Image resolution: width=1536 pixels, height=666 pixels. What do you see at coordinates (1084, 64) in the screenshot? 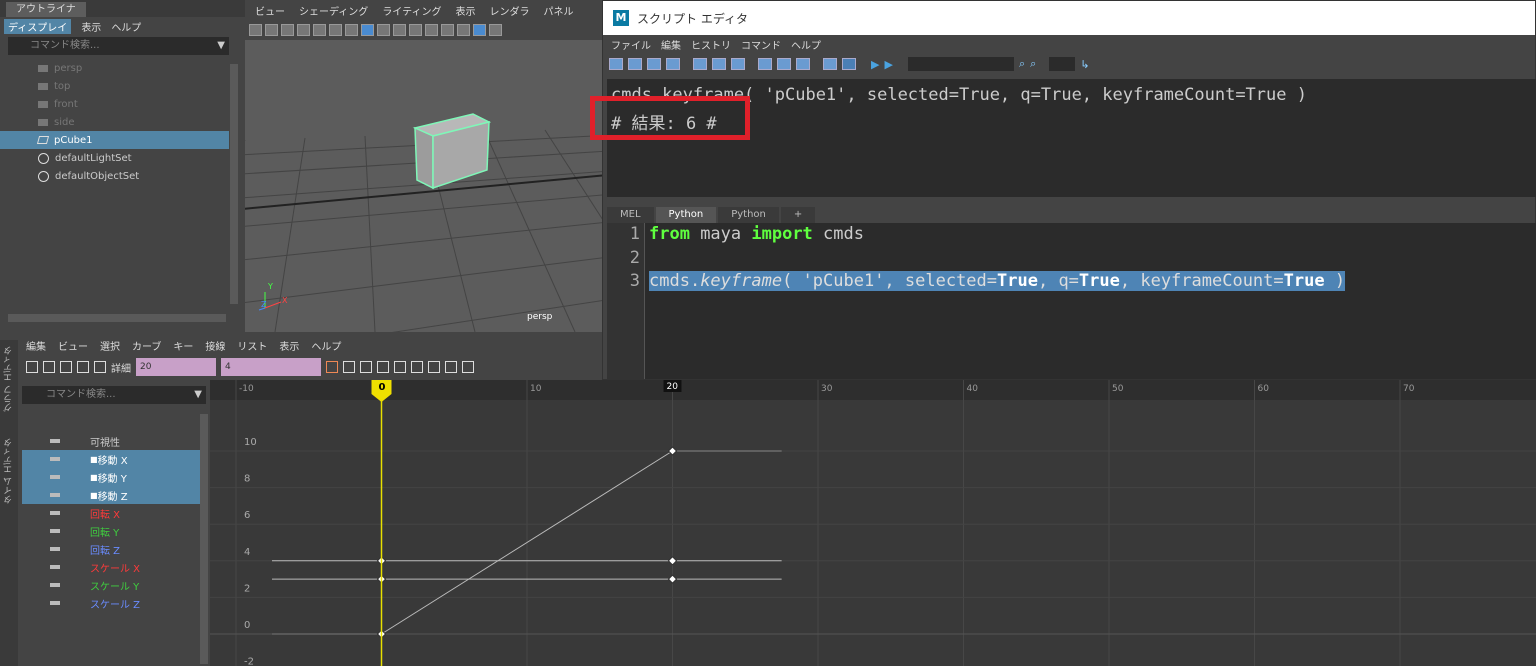
I see `goto-line-icon: ↳` at bounding box center [1084, 64].